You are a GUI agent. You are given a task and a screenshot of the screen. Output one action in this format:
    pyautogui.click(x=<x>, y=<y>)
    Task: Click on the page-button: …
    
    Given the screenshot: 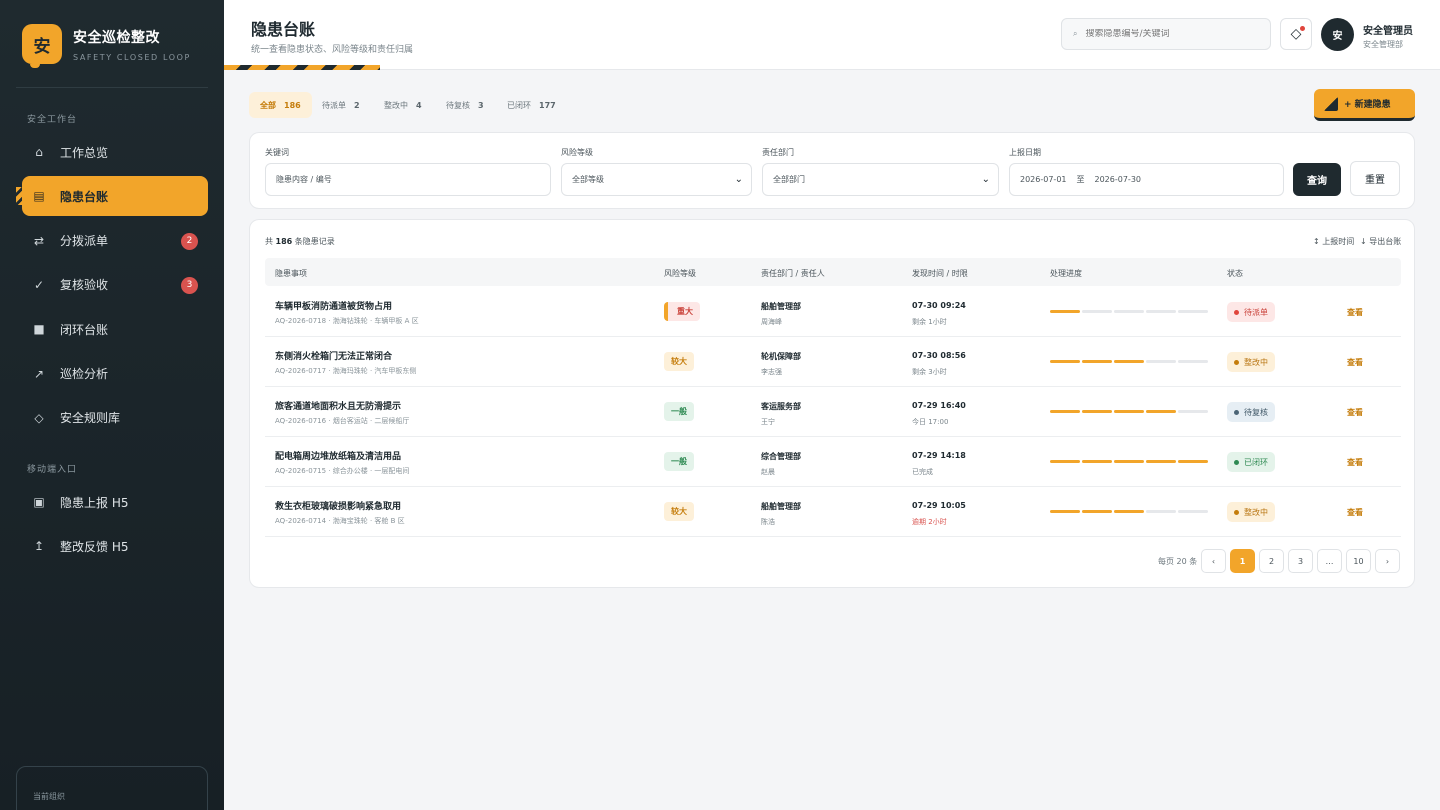 What is the action you would take?
    pyautogui.click(x=1329, y=561)
    